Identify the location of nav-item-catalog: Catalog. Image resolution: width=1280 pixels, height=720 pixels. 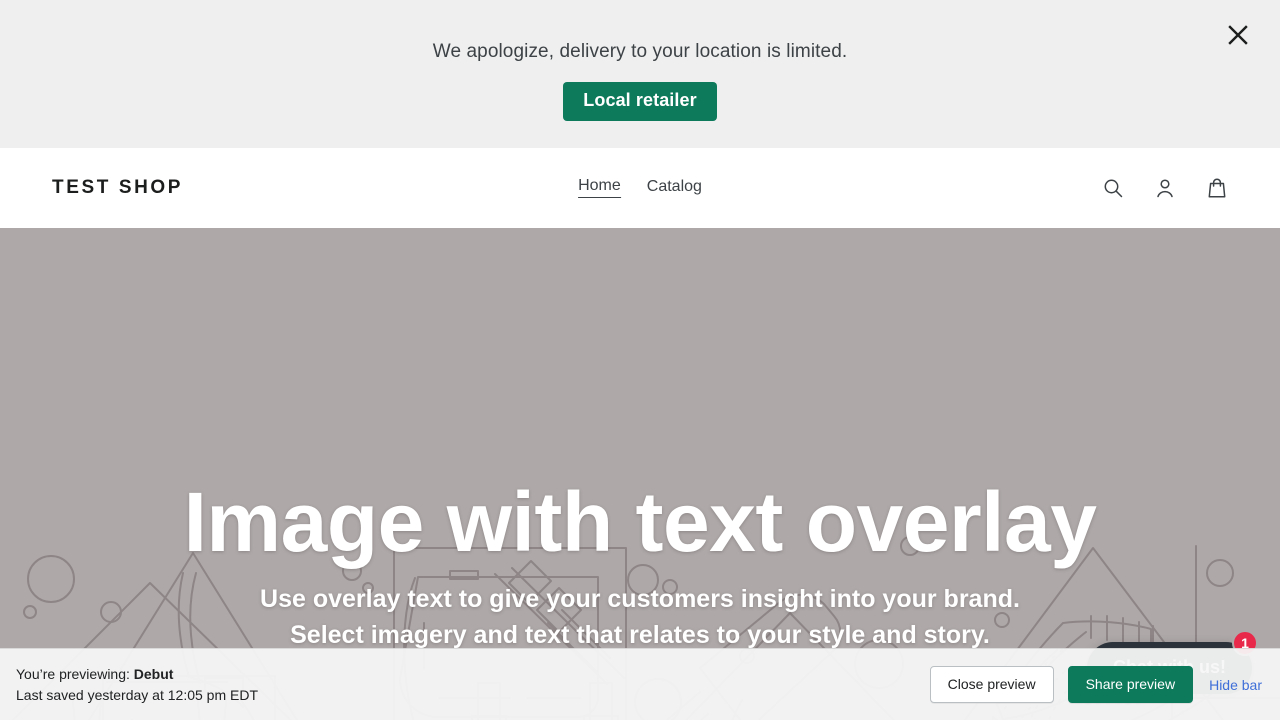
(674, 188).